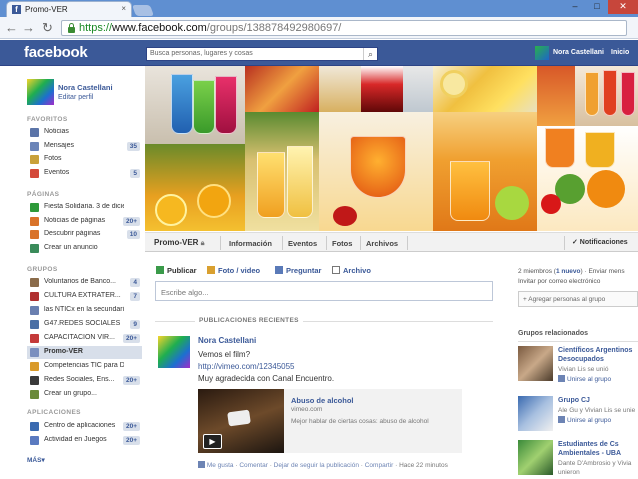 Image resolution: width=638 pixels, height=479 pixels. What do you see at coordinates (176, 270) in the screenshot?
I see `publish-tab: Publicar` at bounding box center [176, 270].